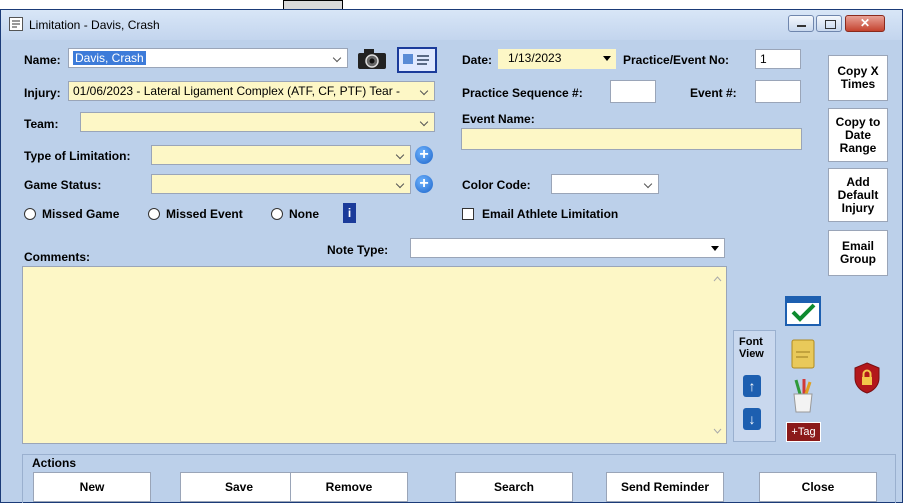 The height and width of the screenshot is (503, 906). What do you see at coordinates (208, 58) in the screenshot?
I see `name-select: Davis, Crash` at bounding box center [208, 58].